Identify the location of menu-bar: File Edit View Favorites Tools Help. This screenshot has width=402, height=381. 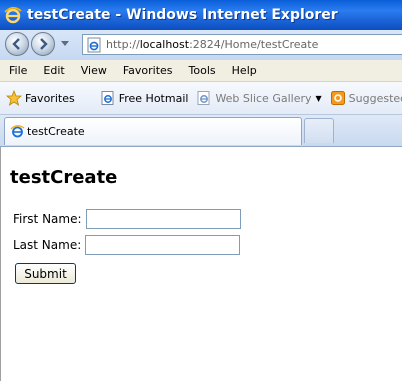
(201, 71).